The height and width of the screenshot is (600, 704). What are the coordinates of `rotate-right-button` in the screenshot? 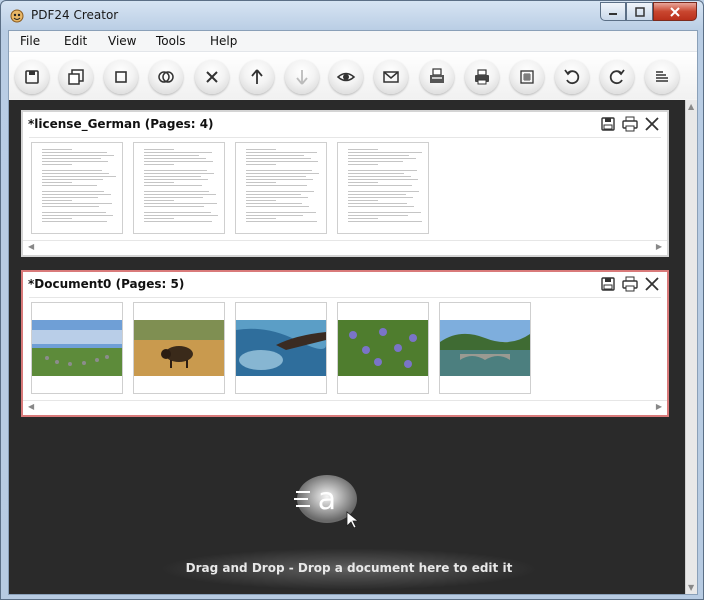 It's located at (617, 77).